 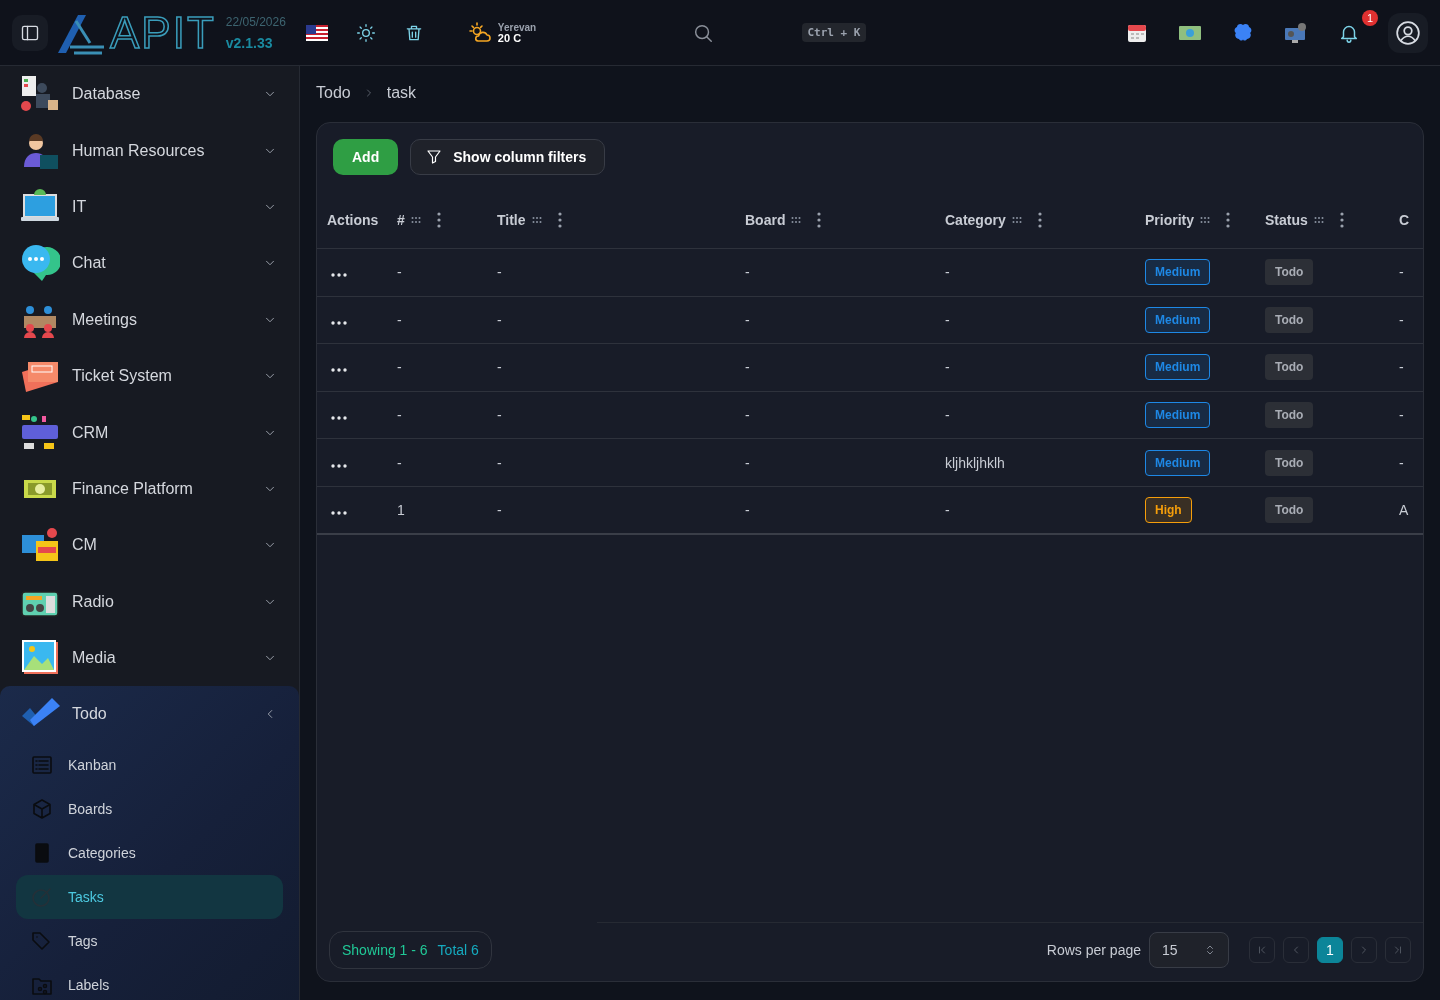 I want to click on sidebar-subitem: Tags, so click(x=149, y=940).